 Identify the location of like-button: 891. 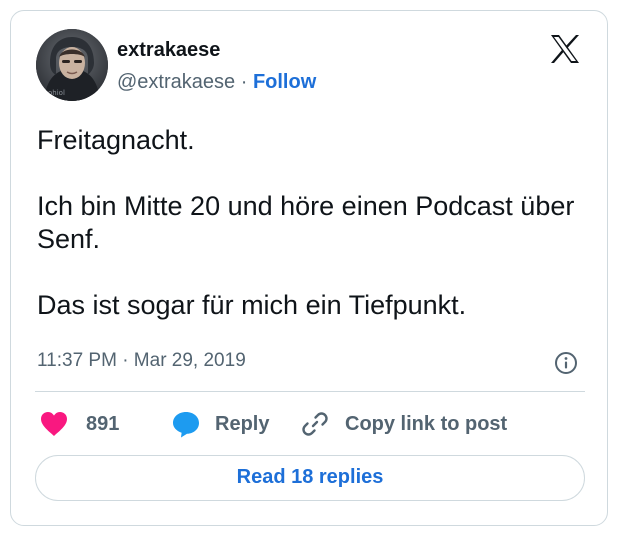
(79, 424).